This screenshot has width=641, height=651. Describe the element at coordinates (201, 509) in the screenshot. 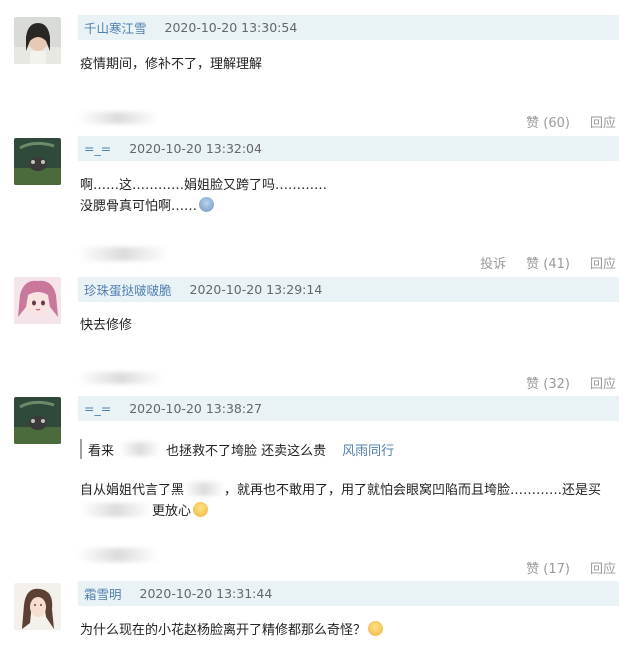

I see `sad-emoji-icon` at that location.